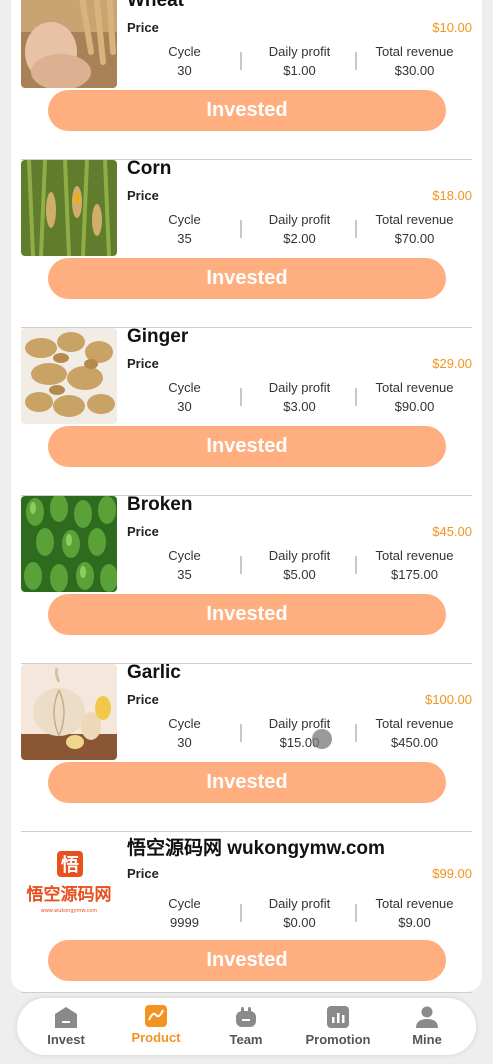 The height and width of the screenshot is (1064, 493). Describe the element at coordinates (299, 70) in the screenshot. I see `daily-profit-value: $1.00` at that location.